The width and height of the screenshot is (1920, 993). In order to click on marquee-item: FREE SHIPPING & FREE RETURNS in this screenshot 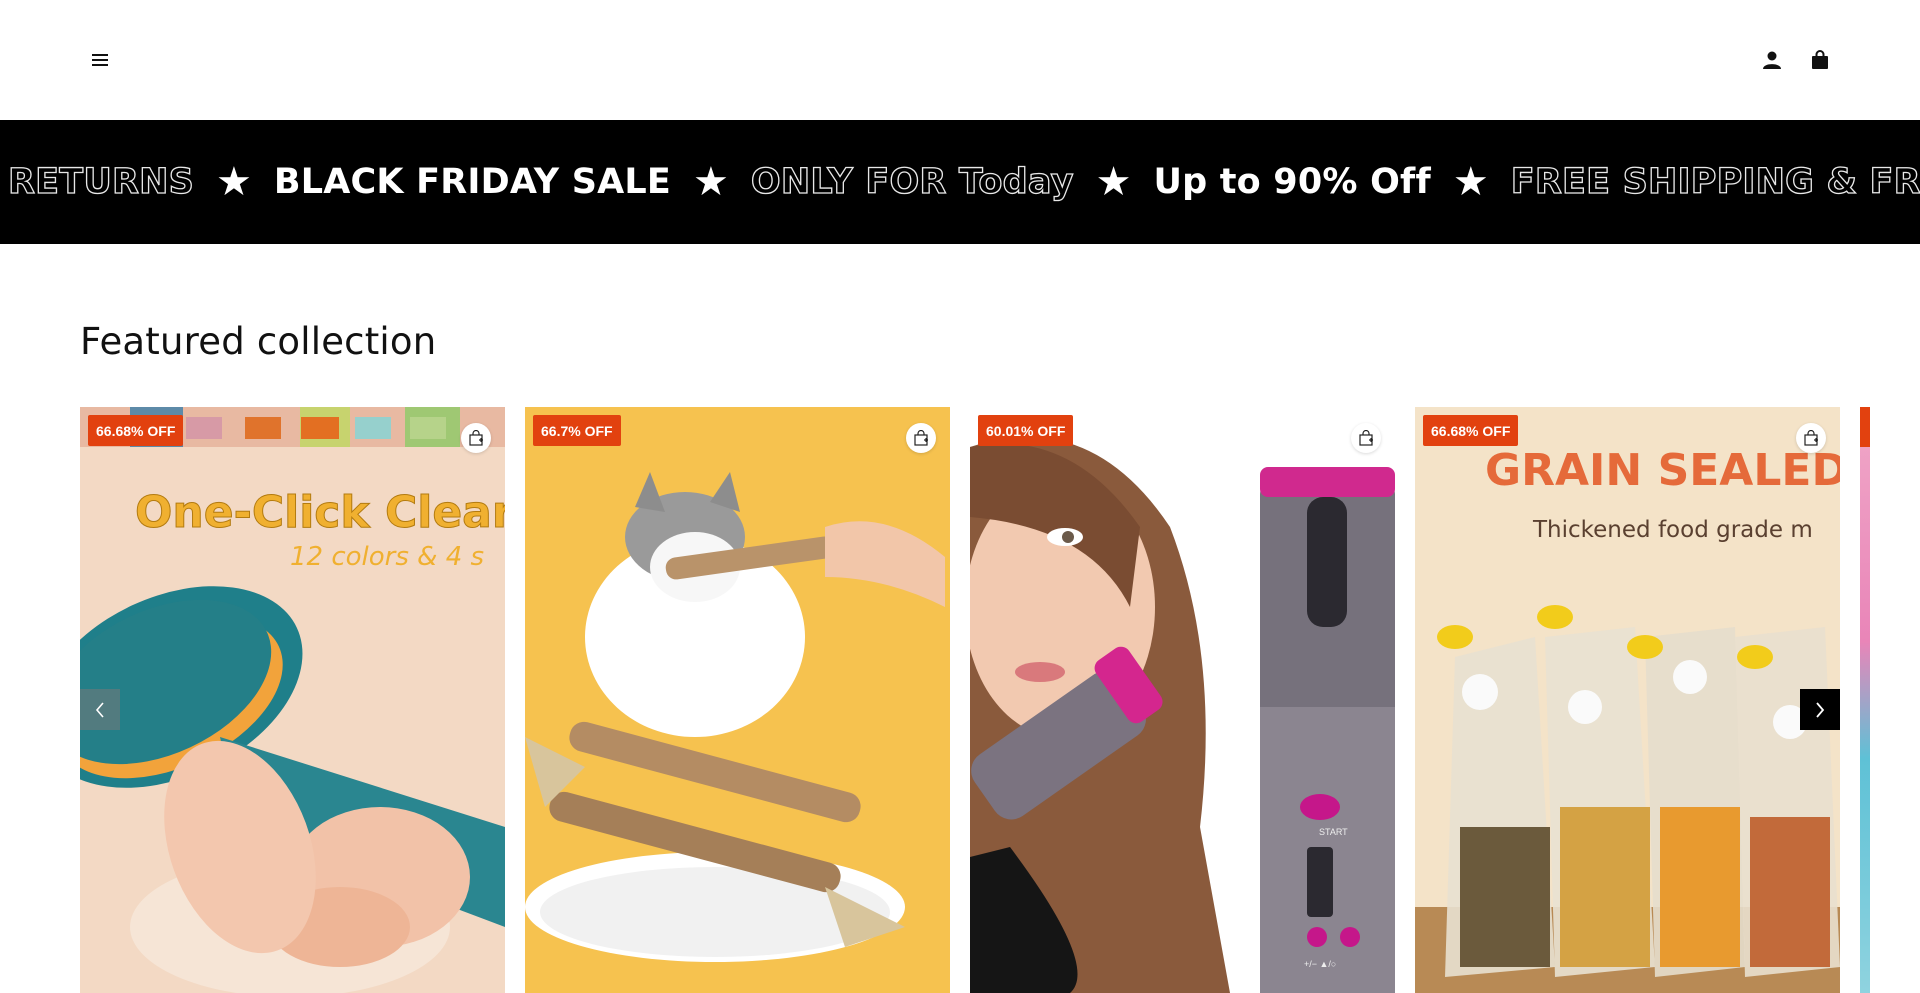, I will do `click(1715, 181)`.